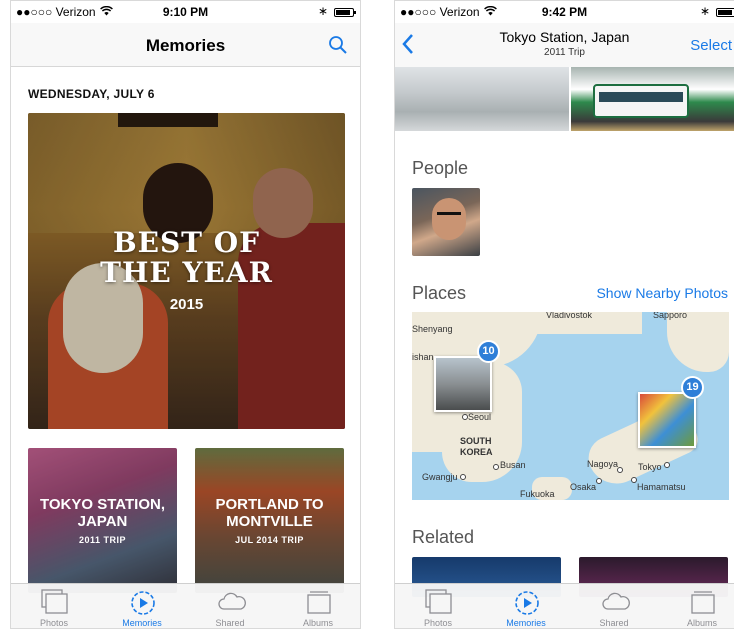  I want to click on memory-card-tokyo: TOKYO STATION, JAPAN 2011 TRIP, so click(102, 520).